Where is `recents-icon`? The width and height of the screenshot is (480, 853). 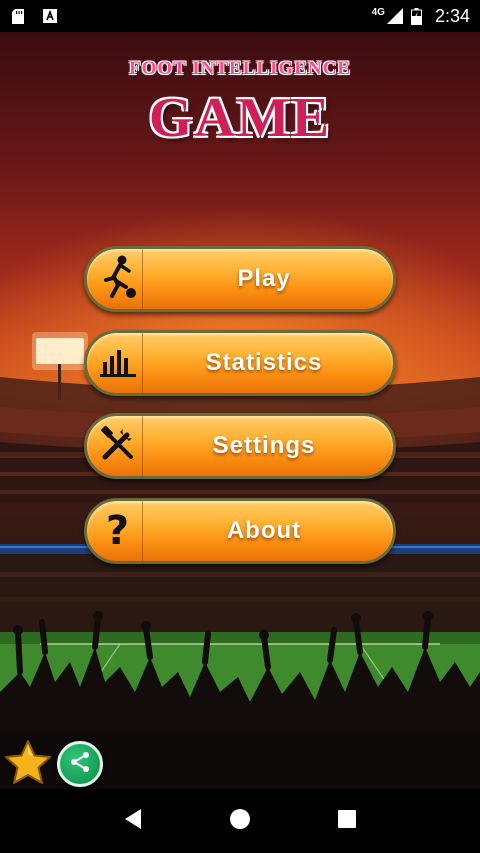
recents-icon is located at coordinates (347, 821).